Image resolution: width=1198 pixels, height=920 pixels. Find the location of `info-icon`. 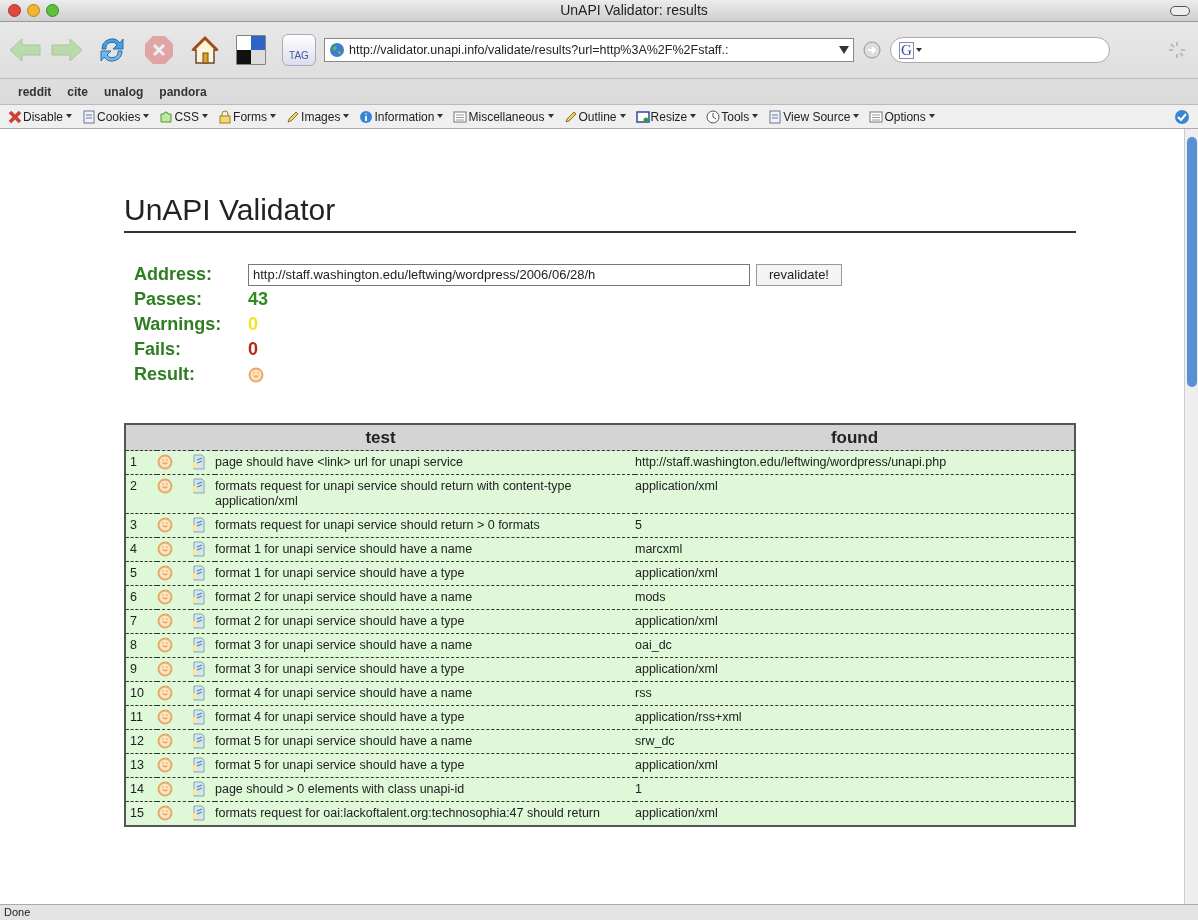

info-icon is located at coordinates (366, 116).